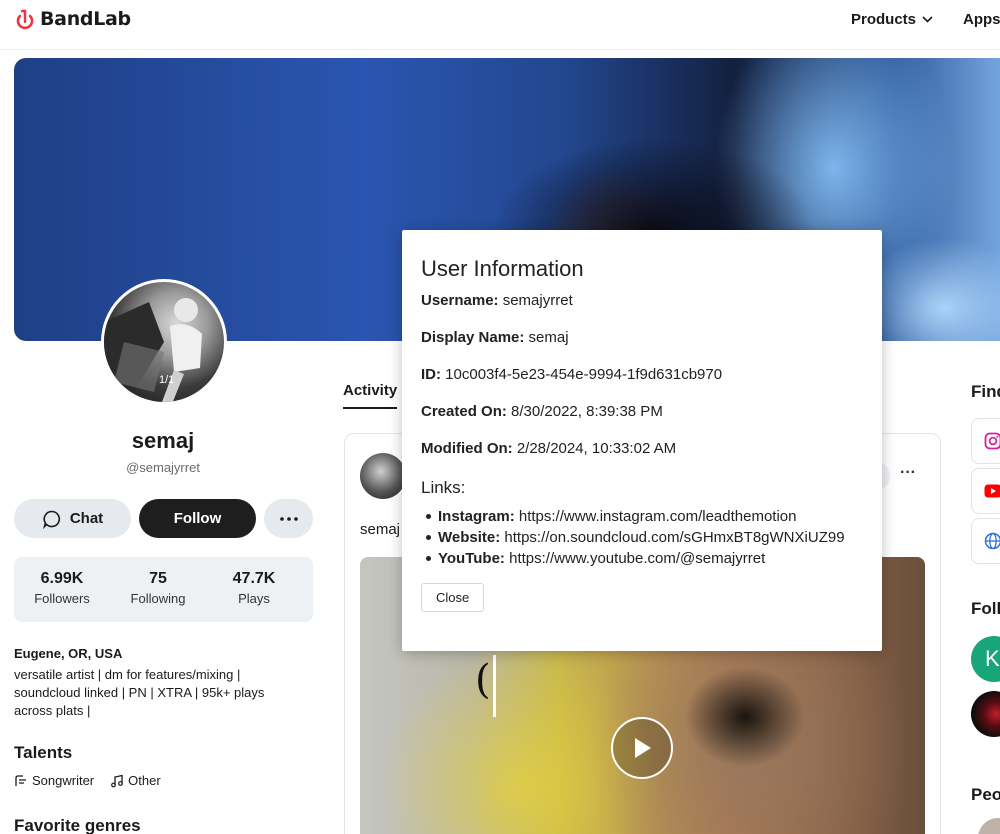 This screenshot has width=1000, height=834. I want to click on dialog-title: User Information, so click(502, 268).